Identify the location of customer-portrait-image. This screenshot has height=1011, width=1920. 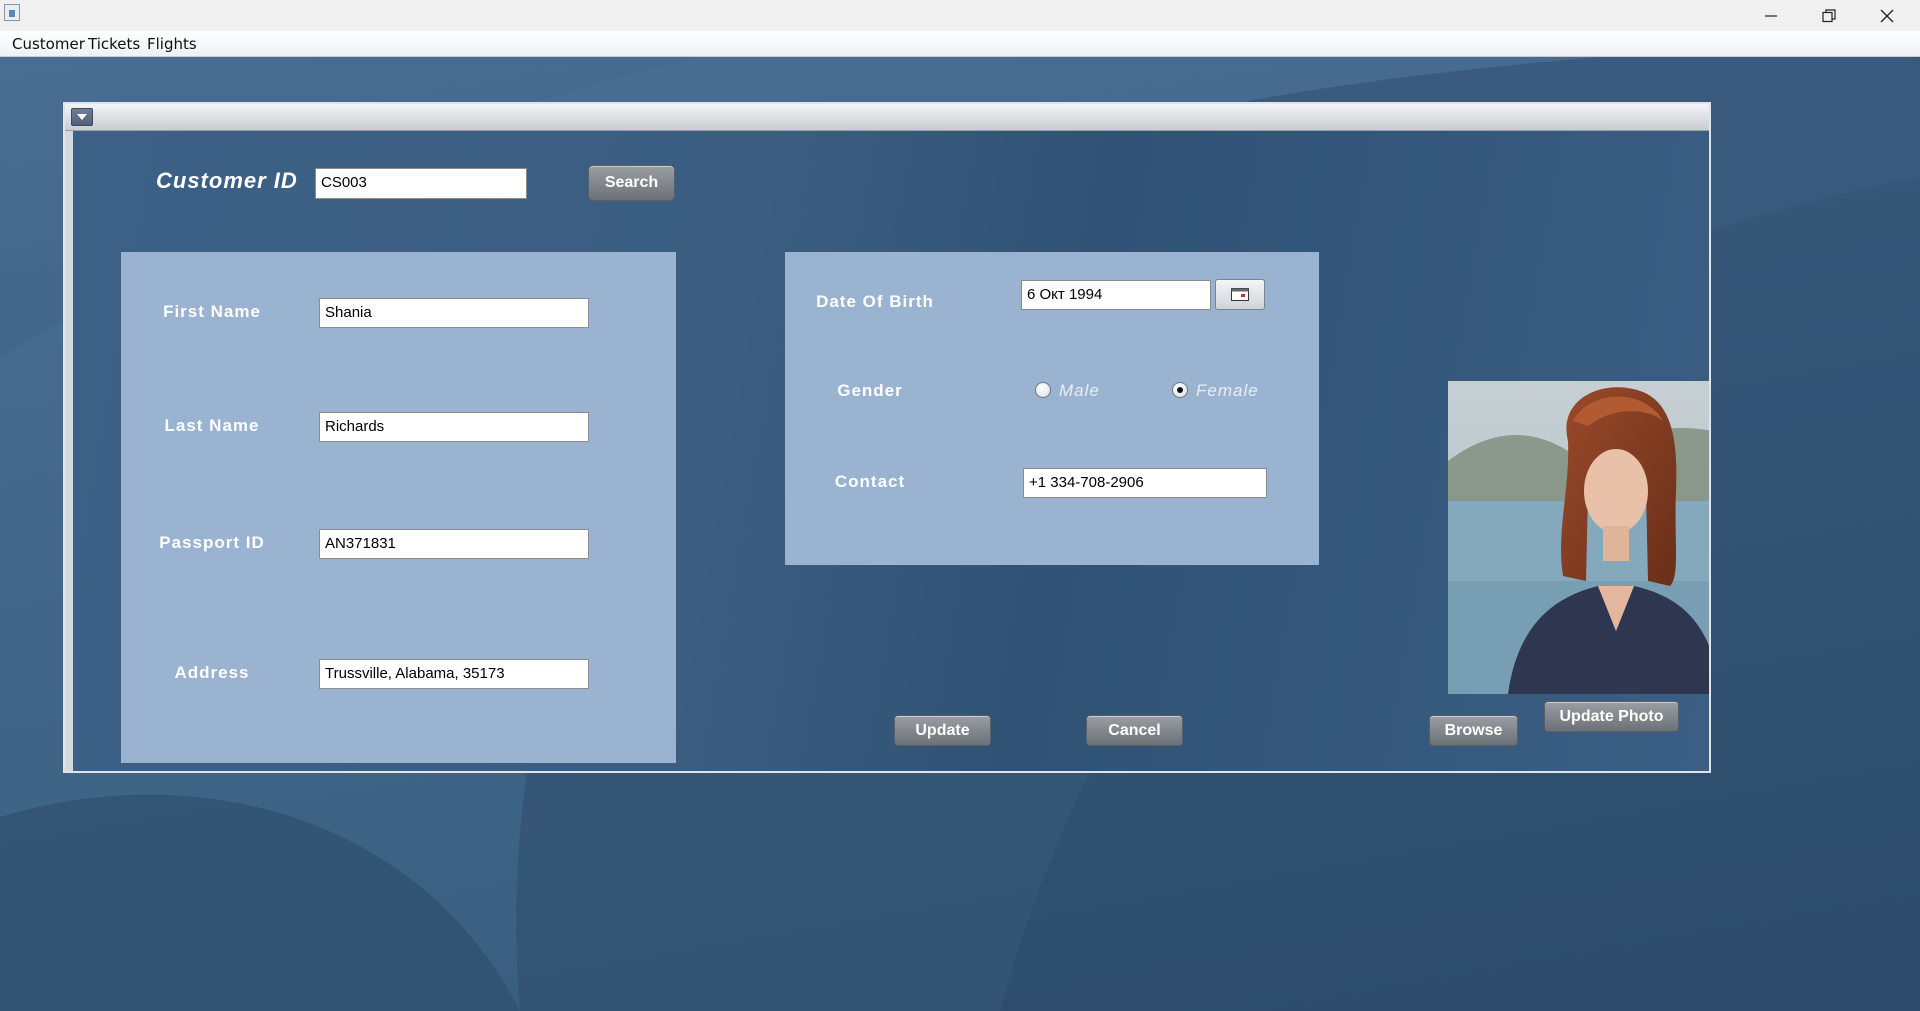
(1578, 537).